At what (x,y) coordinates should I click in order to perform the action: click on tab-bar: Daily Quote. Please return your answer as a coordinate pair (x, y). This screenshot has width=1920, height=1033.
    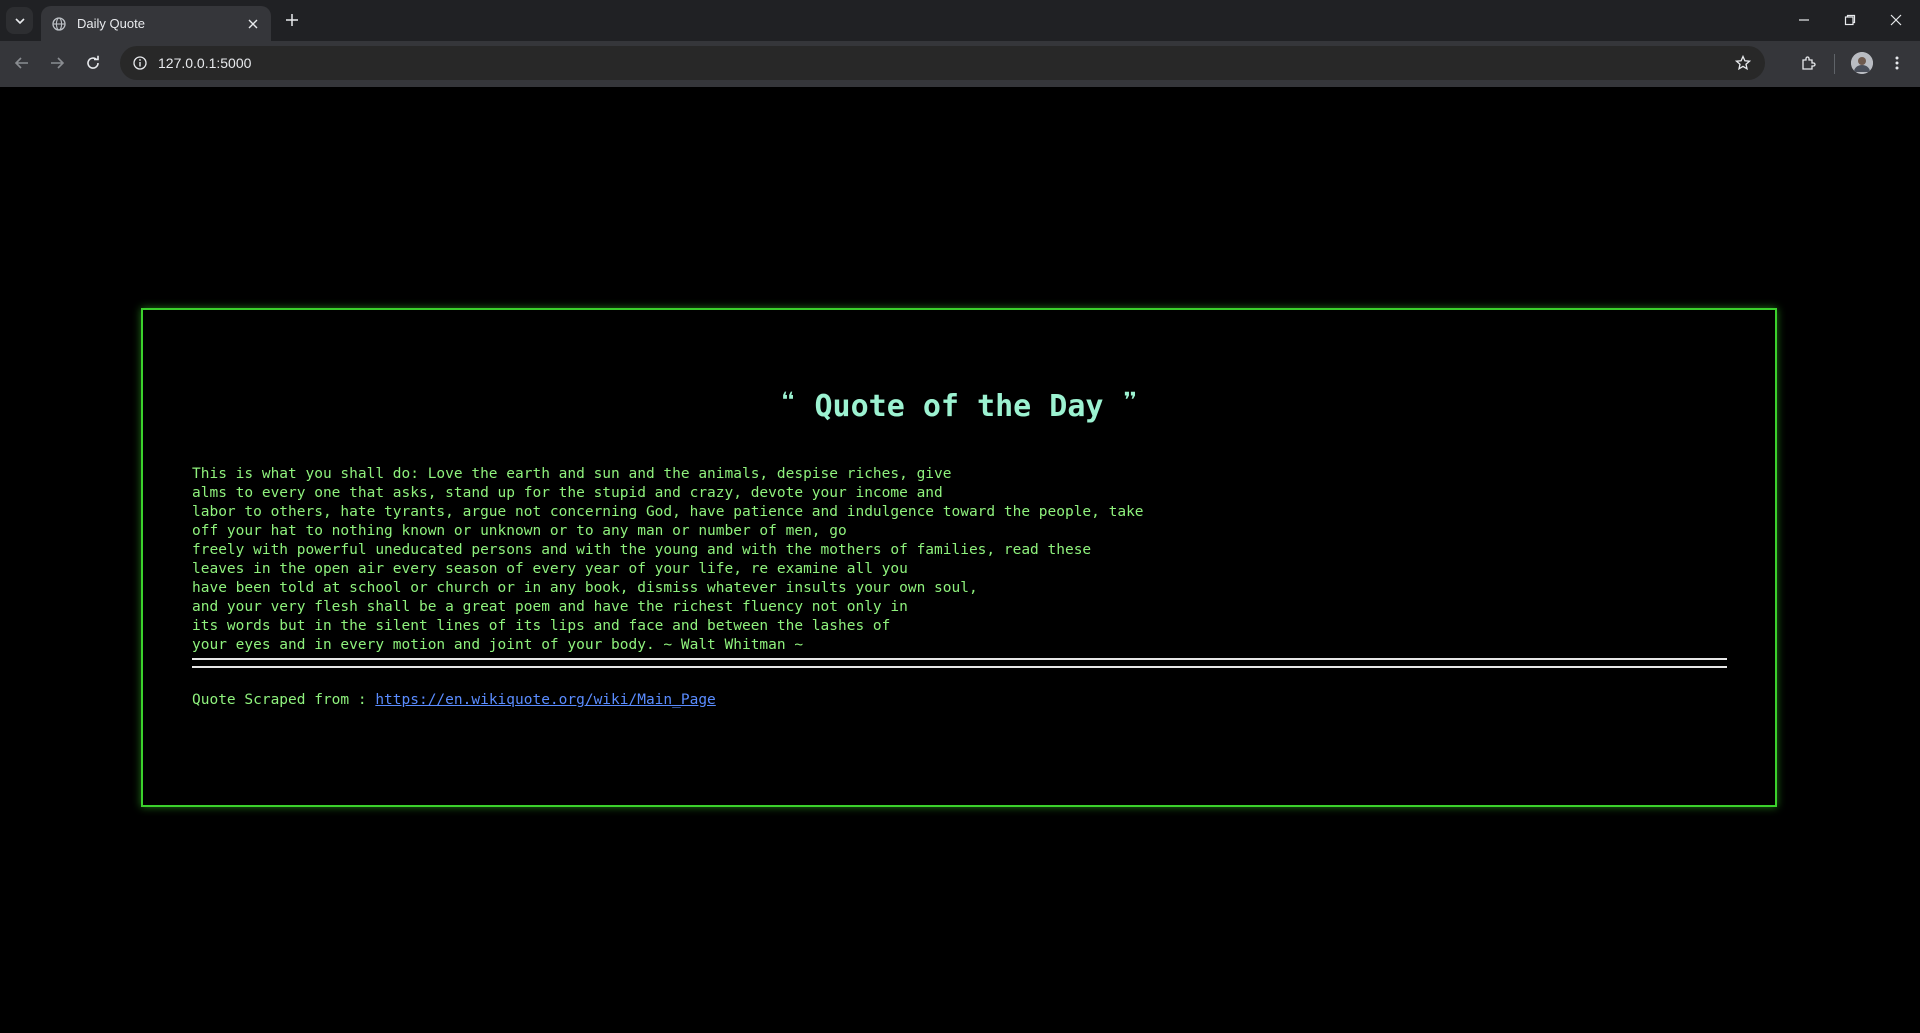
    Looking at the image, I should click on (960, 20).